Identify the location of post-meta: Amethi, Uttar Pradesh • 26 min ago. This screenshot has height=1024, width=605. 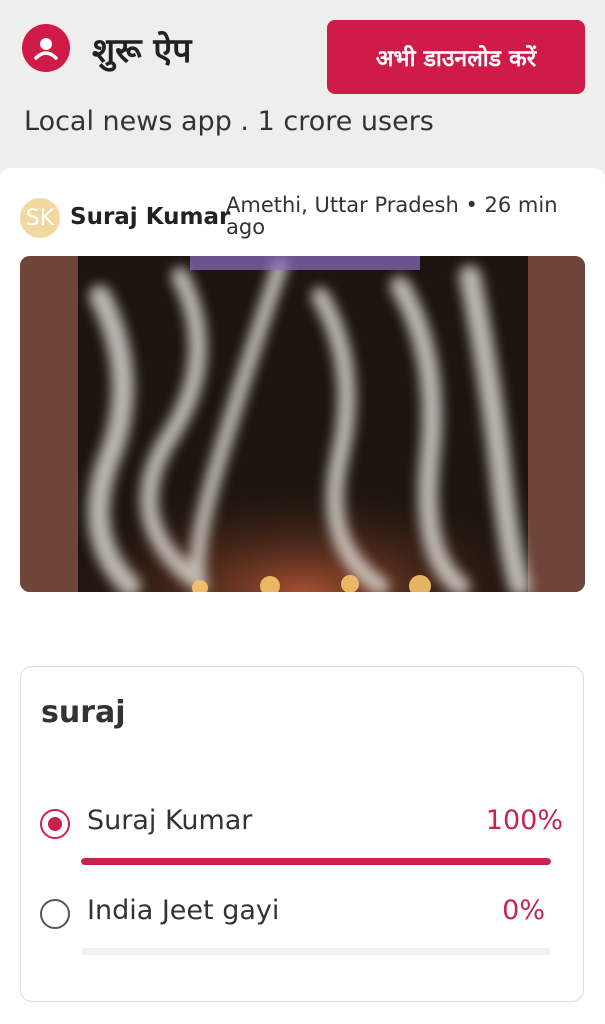
(392, 216).